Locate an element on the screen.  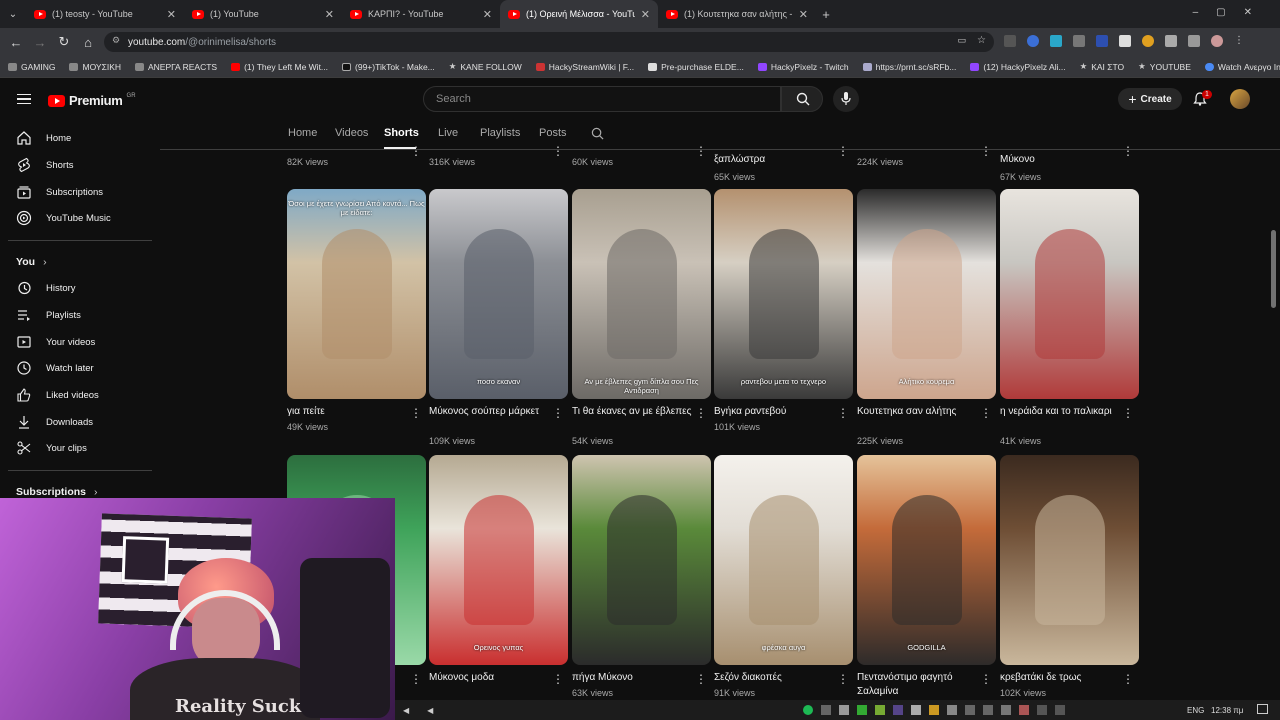
bookmark-item: GAMING is located at coordinates (31, 67).